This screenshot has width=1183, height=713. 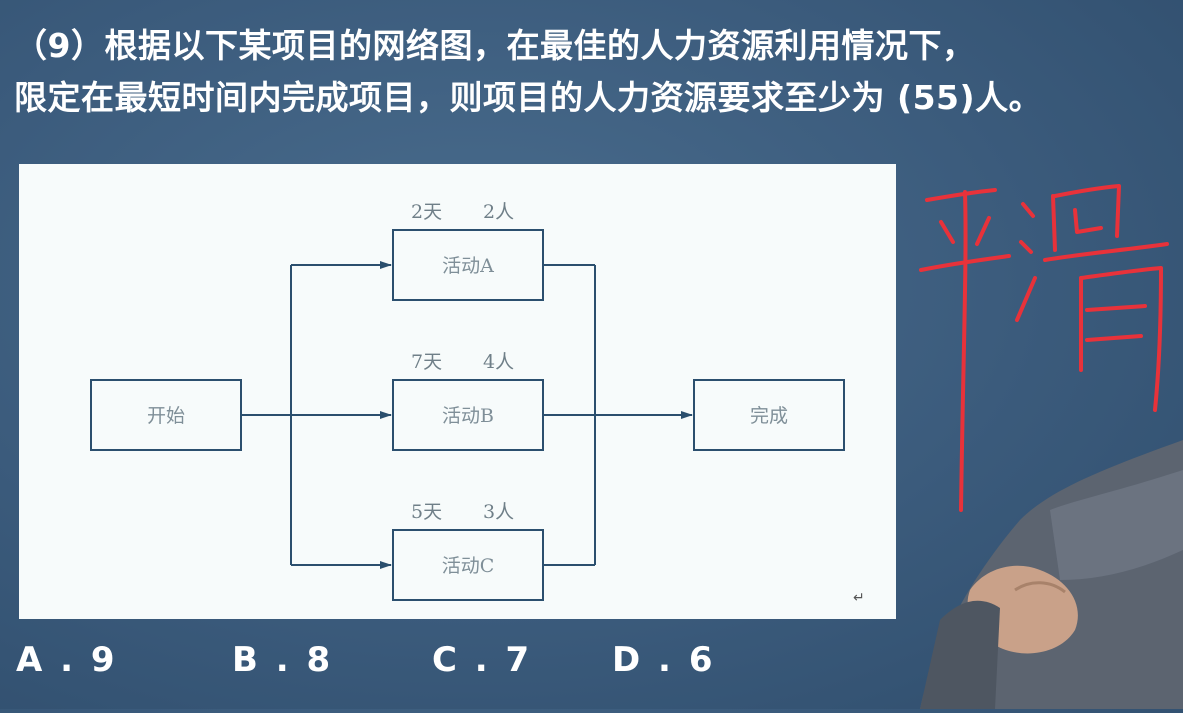 I want to click on answer-options: A . 9 B . 8 C . 7 D . 6, so click(x=466, y=665).